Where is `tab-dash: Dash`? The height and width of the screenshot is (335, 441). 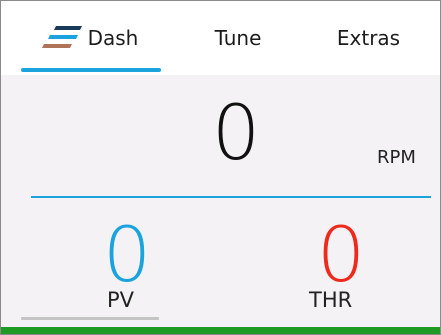 tab-dash: Dash is located at coordinates (90, 38).